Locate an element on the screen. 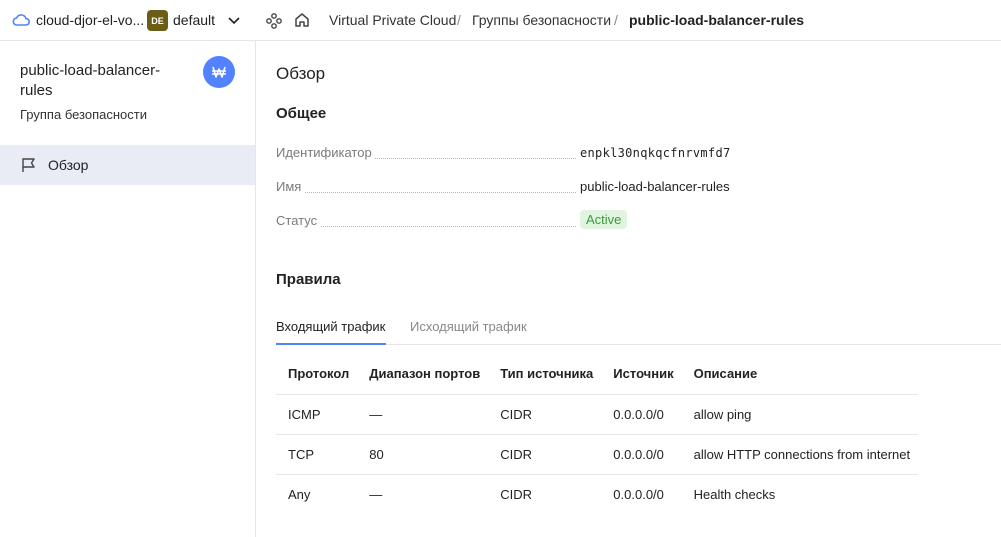 This screenshot has width=1001, height=537. name-label: Имя is located at coordinates (290, 186).